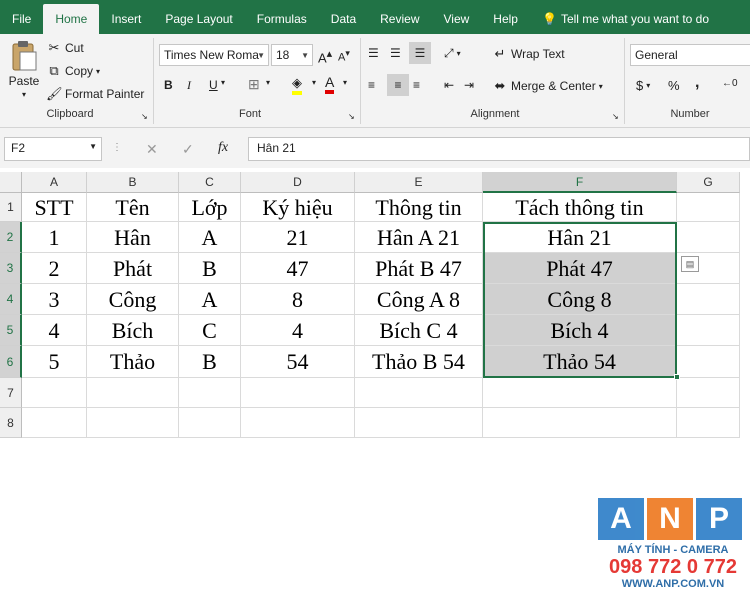  Describe the element at coordinates (65, 48) in the screenshot. I see `cut-button: ✂ Cut` at that location.